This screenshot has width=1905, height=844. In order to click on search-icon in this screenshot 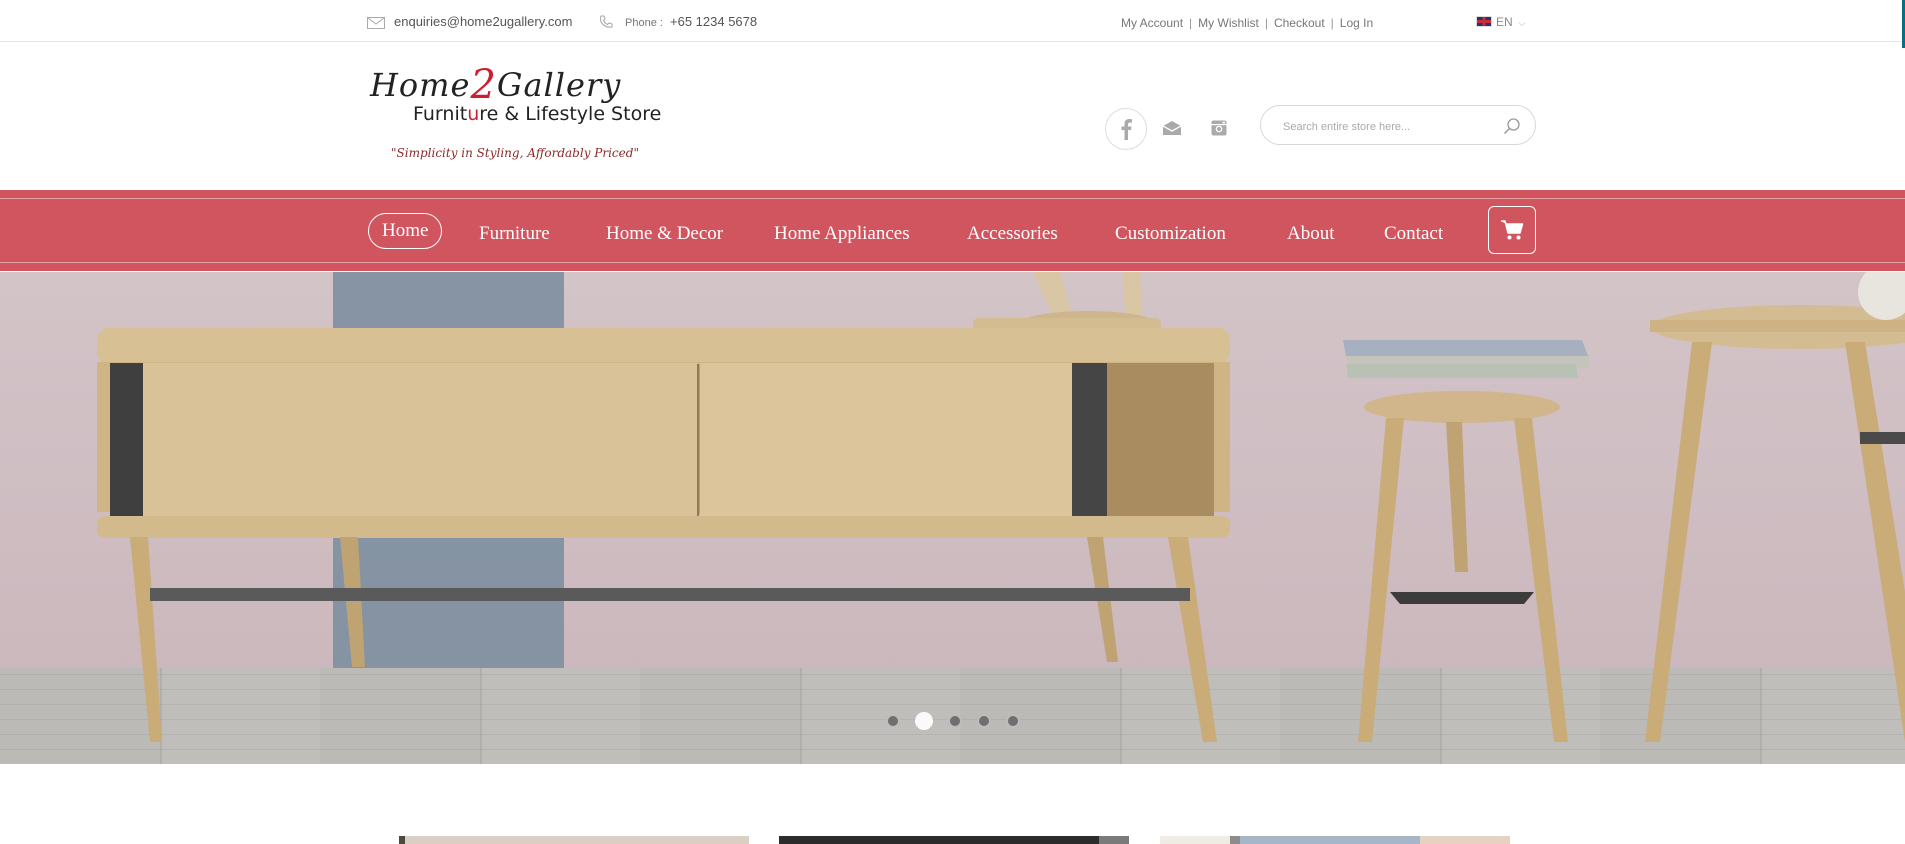, I will do `click(1512, 126)`.